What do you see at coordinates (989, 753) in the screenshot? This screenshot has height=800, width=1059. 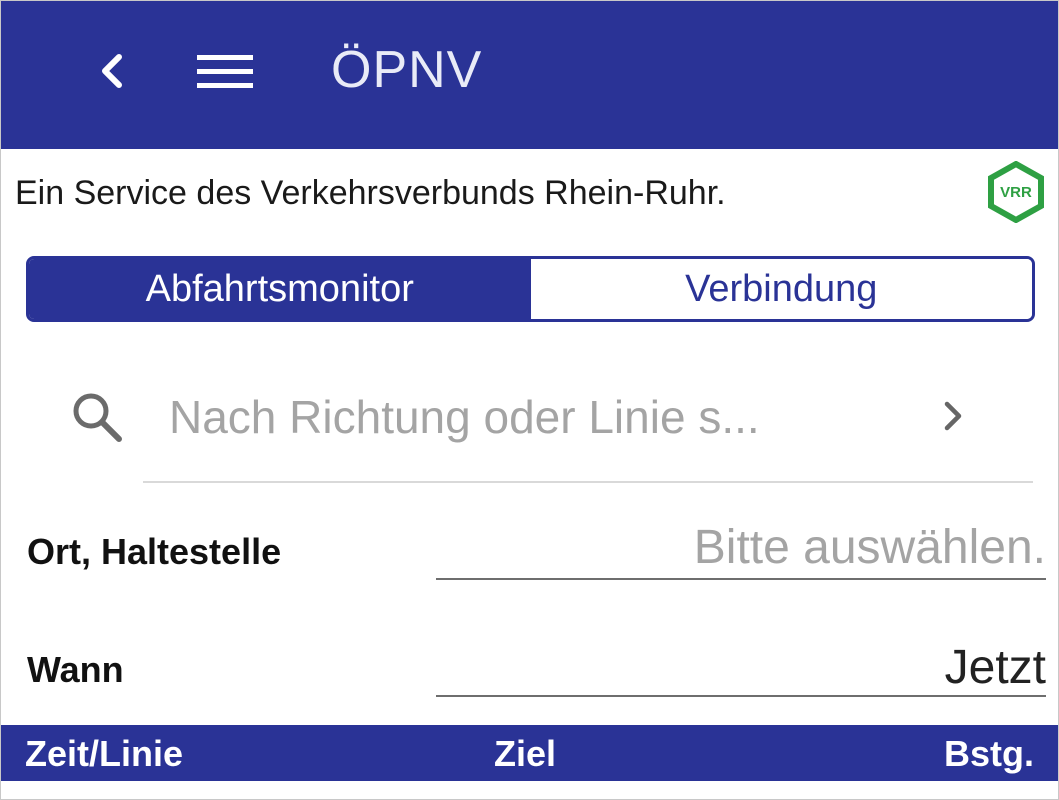 I see `column-header-platform: Bstg.` at bounding box center [989, 753].